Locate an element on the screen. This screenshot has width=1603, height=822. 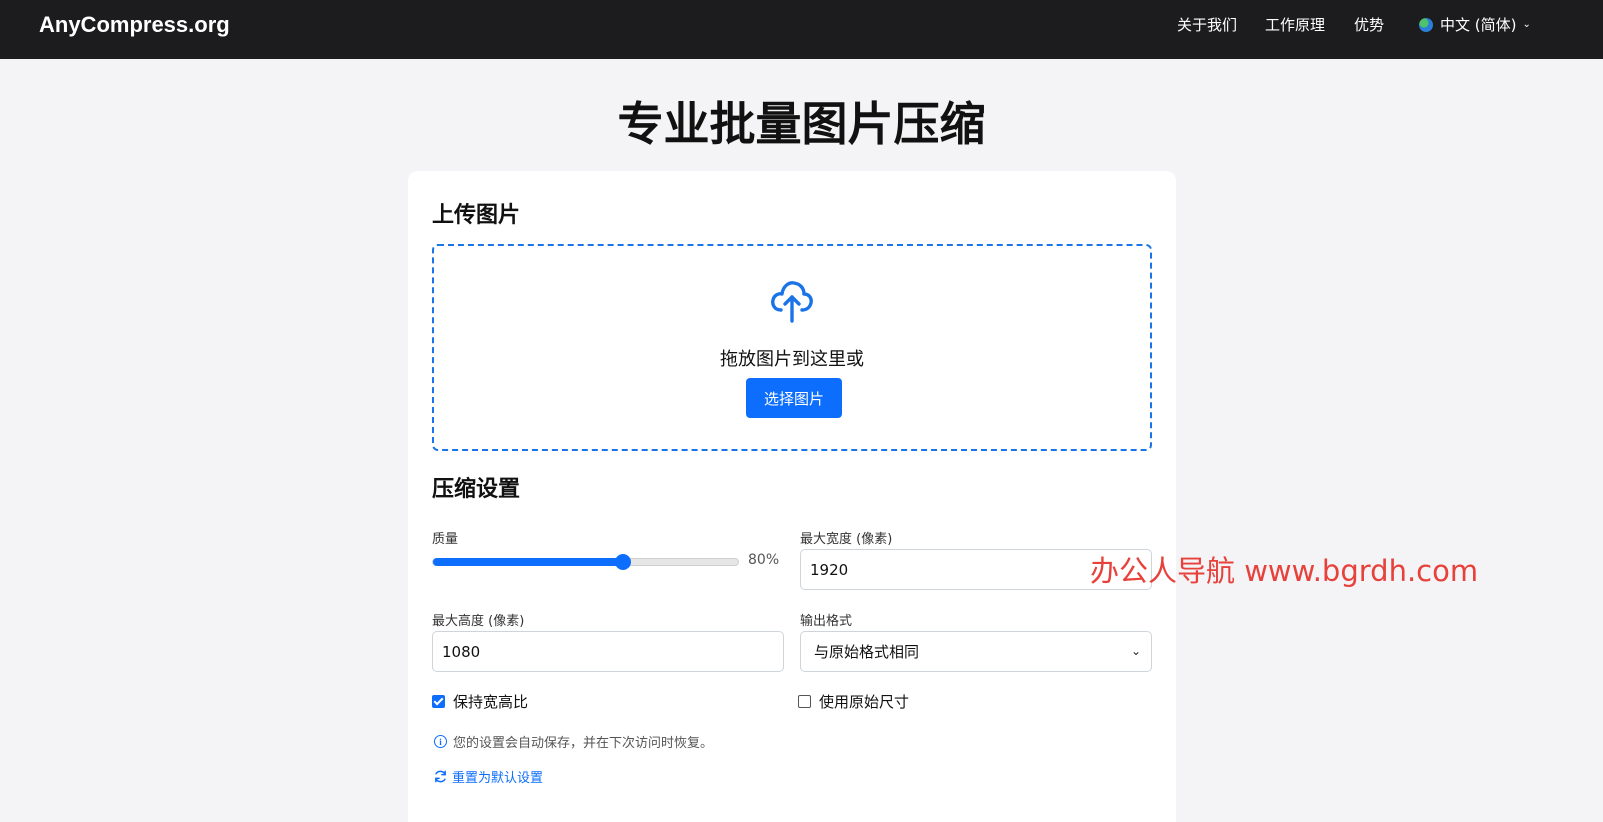
original-size-checkbox is located at coordinates (804, 701).